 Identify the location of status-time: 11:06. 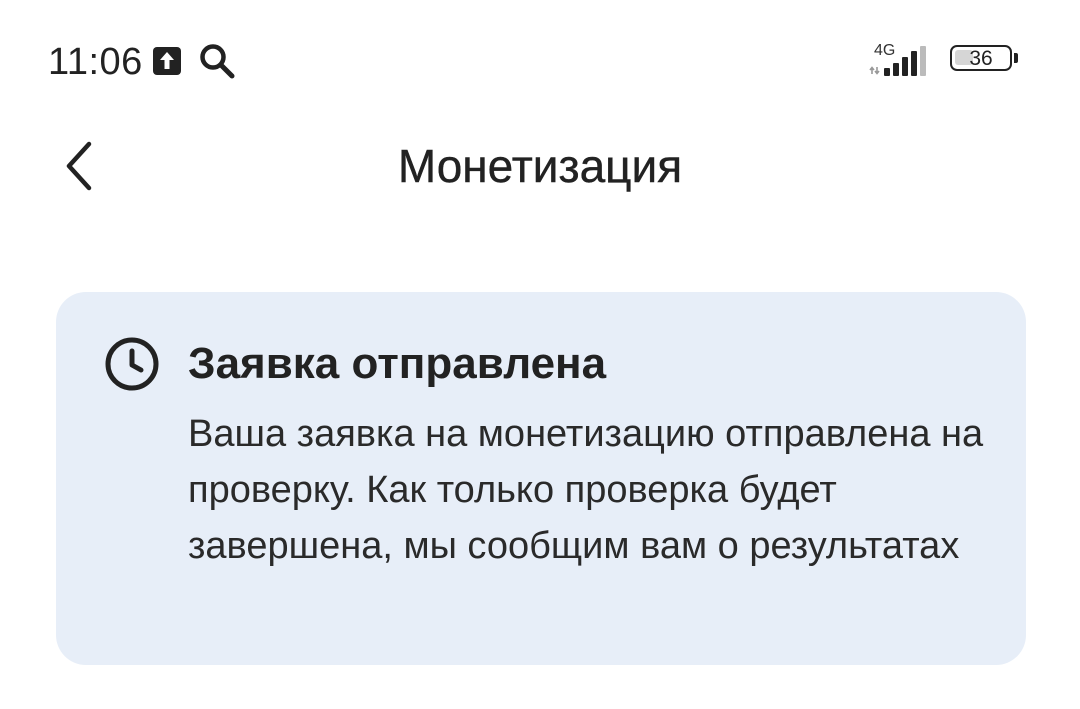
(95, 62).